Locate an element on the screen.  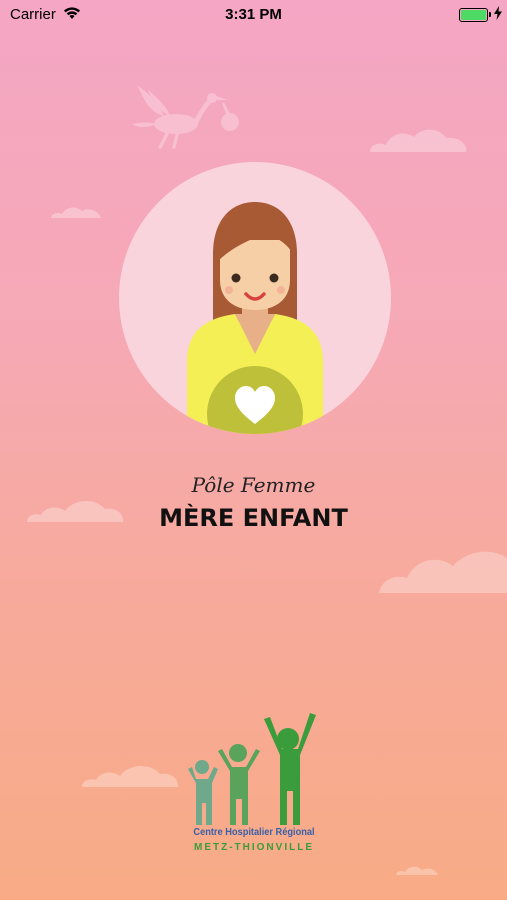
logo-text-line2: METZ-THIONVILLE is located at coordinates (254, 847).